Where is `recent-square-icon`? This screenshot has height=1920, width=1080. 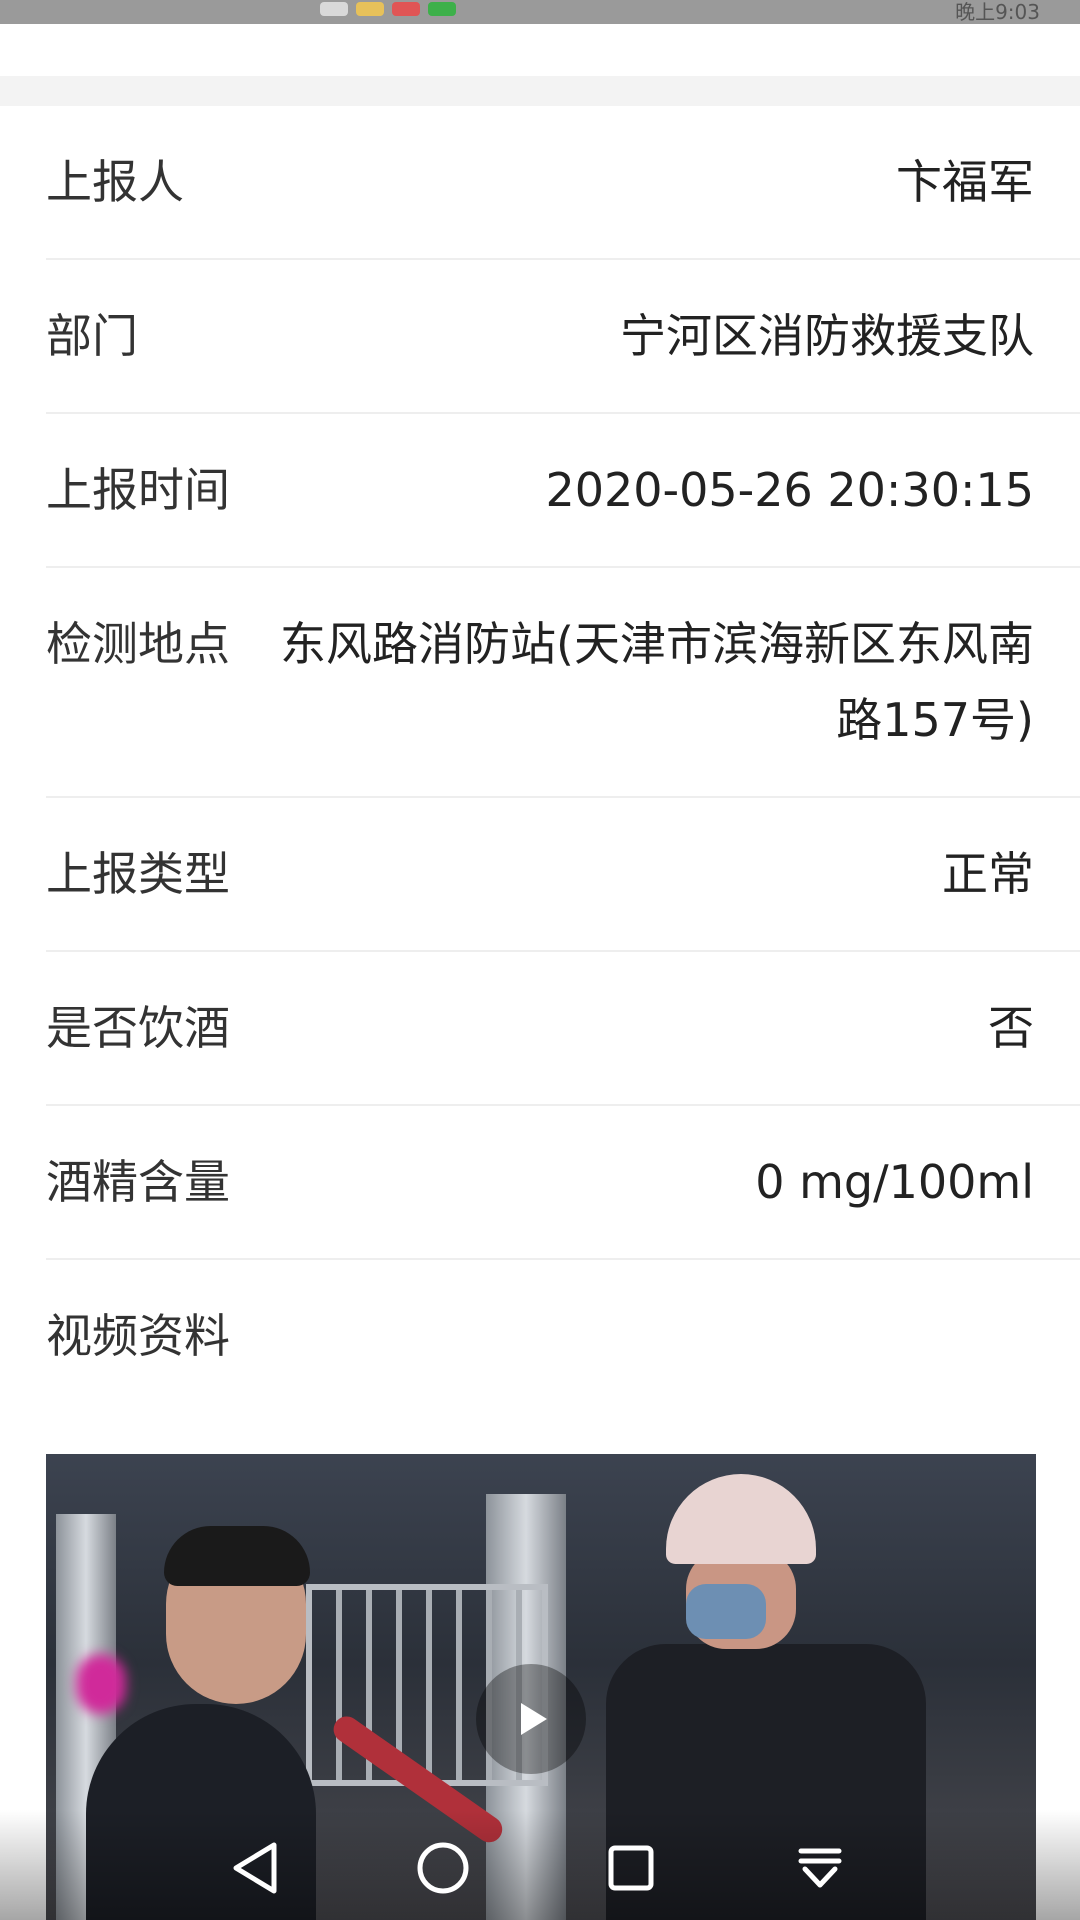
recent-square-icon is located at coordinates (631, 1868).